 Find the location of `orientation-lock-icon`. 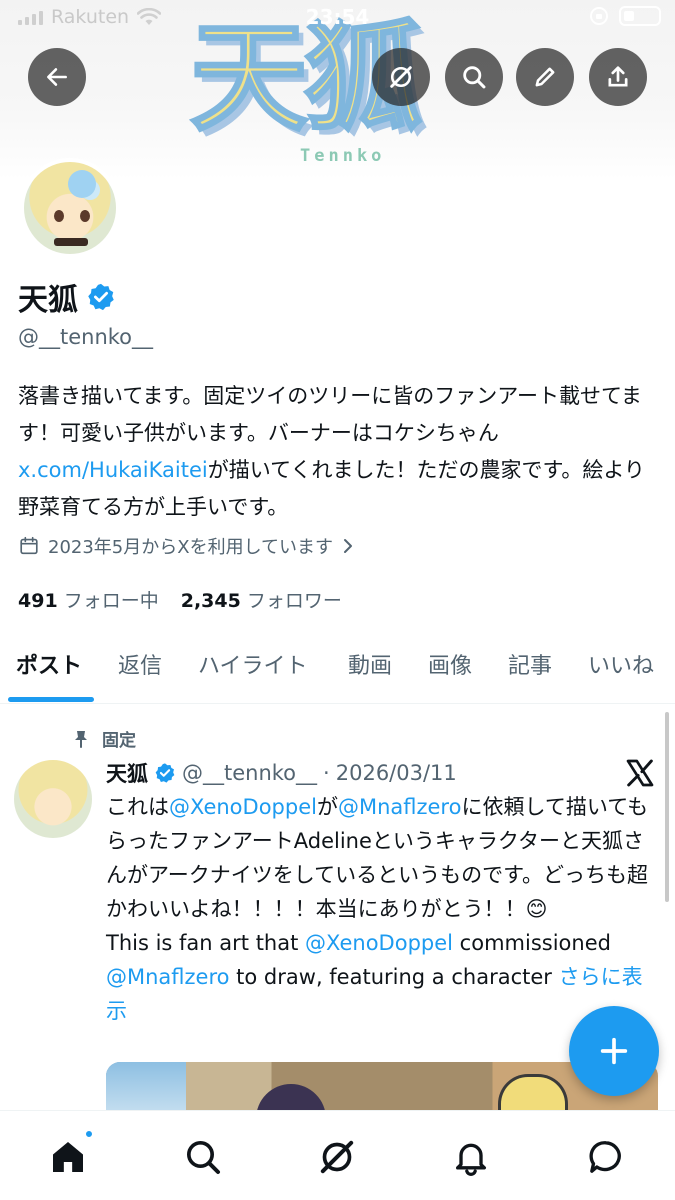

orientation-lock-icon is located at coordinates (599, 16).